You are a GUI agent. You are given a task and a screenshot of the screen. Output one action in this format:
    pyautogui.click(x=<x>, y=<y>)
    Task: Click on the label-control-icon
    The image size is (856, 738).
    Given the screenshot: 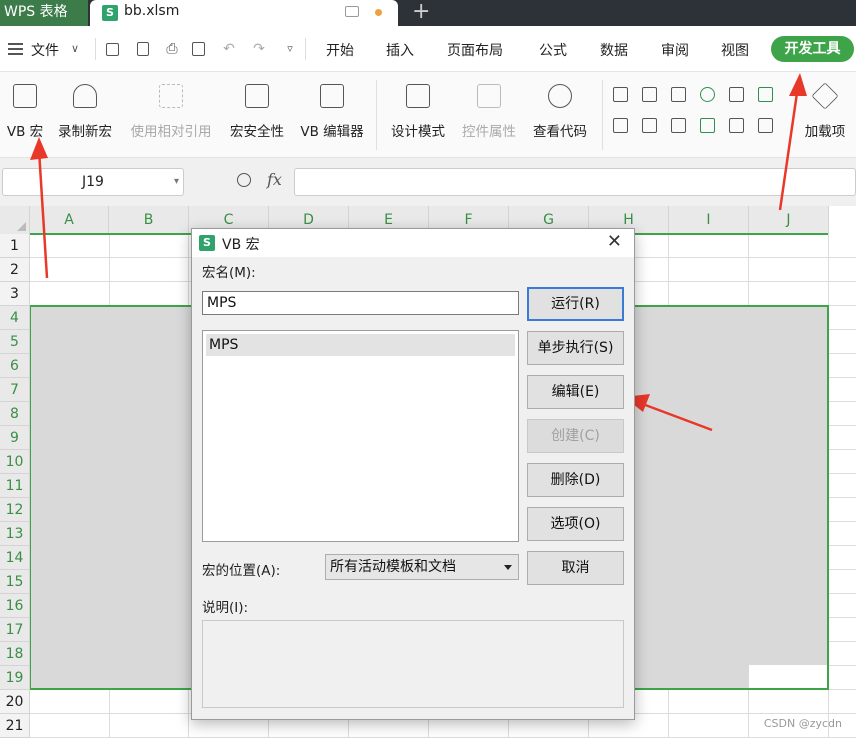 What is the action you would take?
    pyautogui.click(x=707, y=125)
    